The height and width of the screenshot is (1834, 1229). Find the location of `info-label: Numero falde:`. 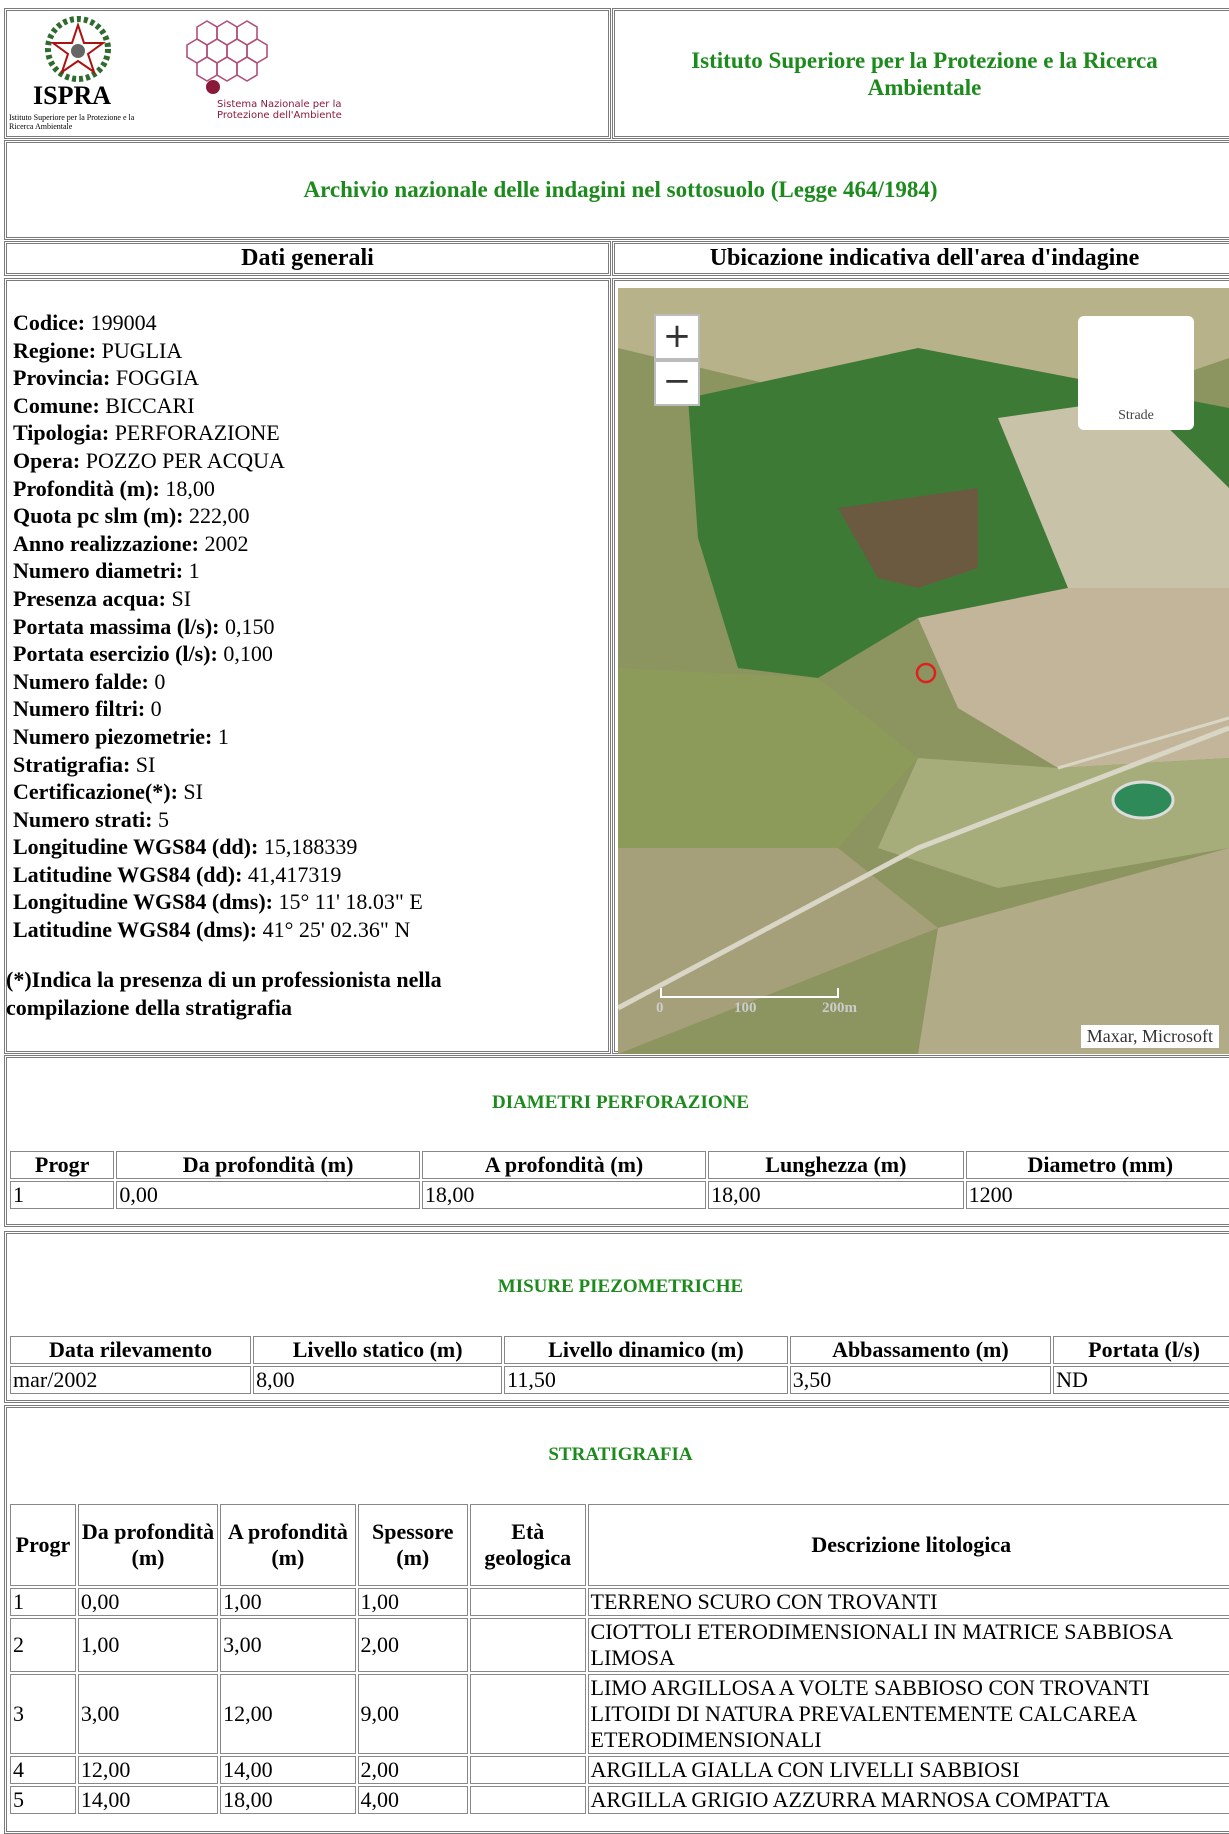

info-label: Numero falde: is located at coordinates (81, 681).